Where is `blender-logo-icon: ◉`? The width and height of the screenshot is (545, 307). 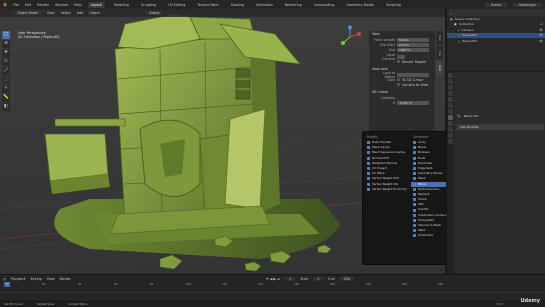
blender-logo-icon: ◉ is located at coordinates (5, 5).